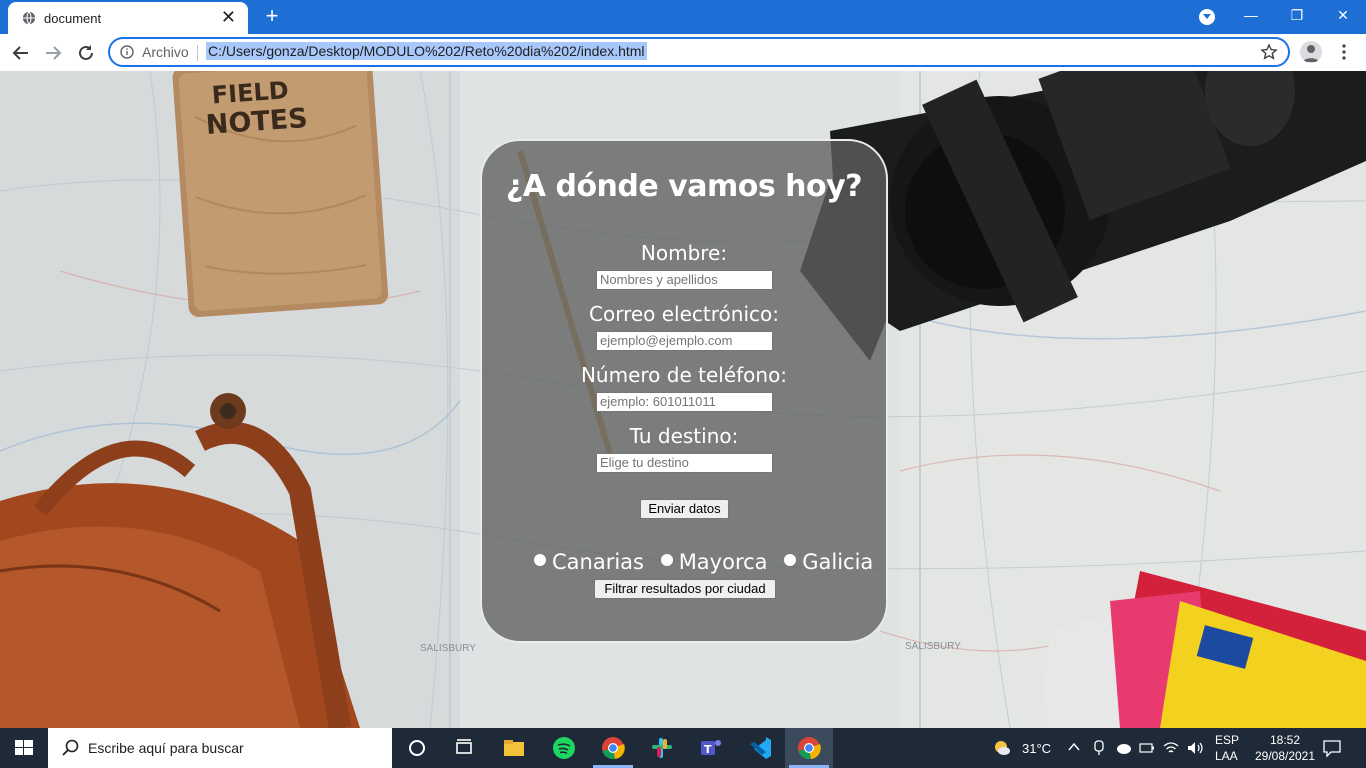 This screenshot has width=1366, height=768. Describe the element at coordinates (684, 186) in the screenshot. I see `page-title: ¿A dónde vamos hoy?` at that location.